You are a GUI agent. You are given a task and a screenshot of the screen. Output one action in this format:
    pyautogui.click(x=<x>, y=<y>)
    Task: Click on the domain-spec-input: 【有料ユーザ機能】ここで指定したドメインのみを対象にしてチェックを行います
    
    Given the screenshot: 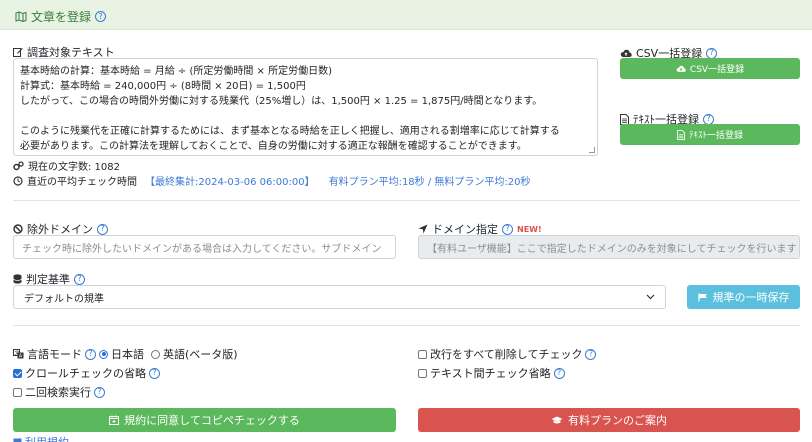 What is the action you would take?
    pyautogui.click(x=609, y=247)
    